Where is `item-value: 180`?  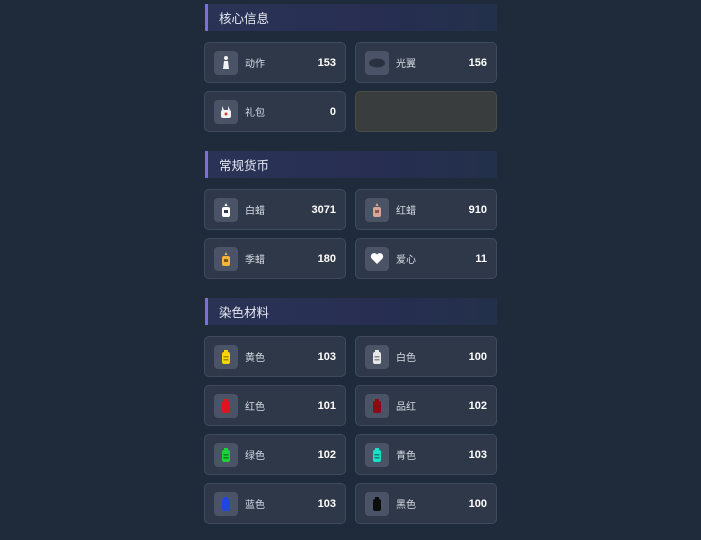 item-value: 180 is located at coordinates (326, 258).